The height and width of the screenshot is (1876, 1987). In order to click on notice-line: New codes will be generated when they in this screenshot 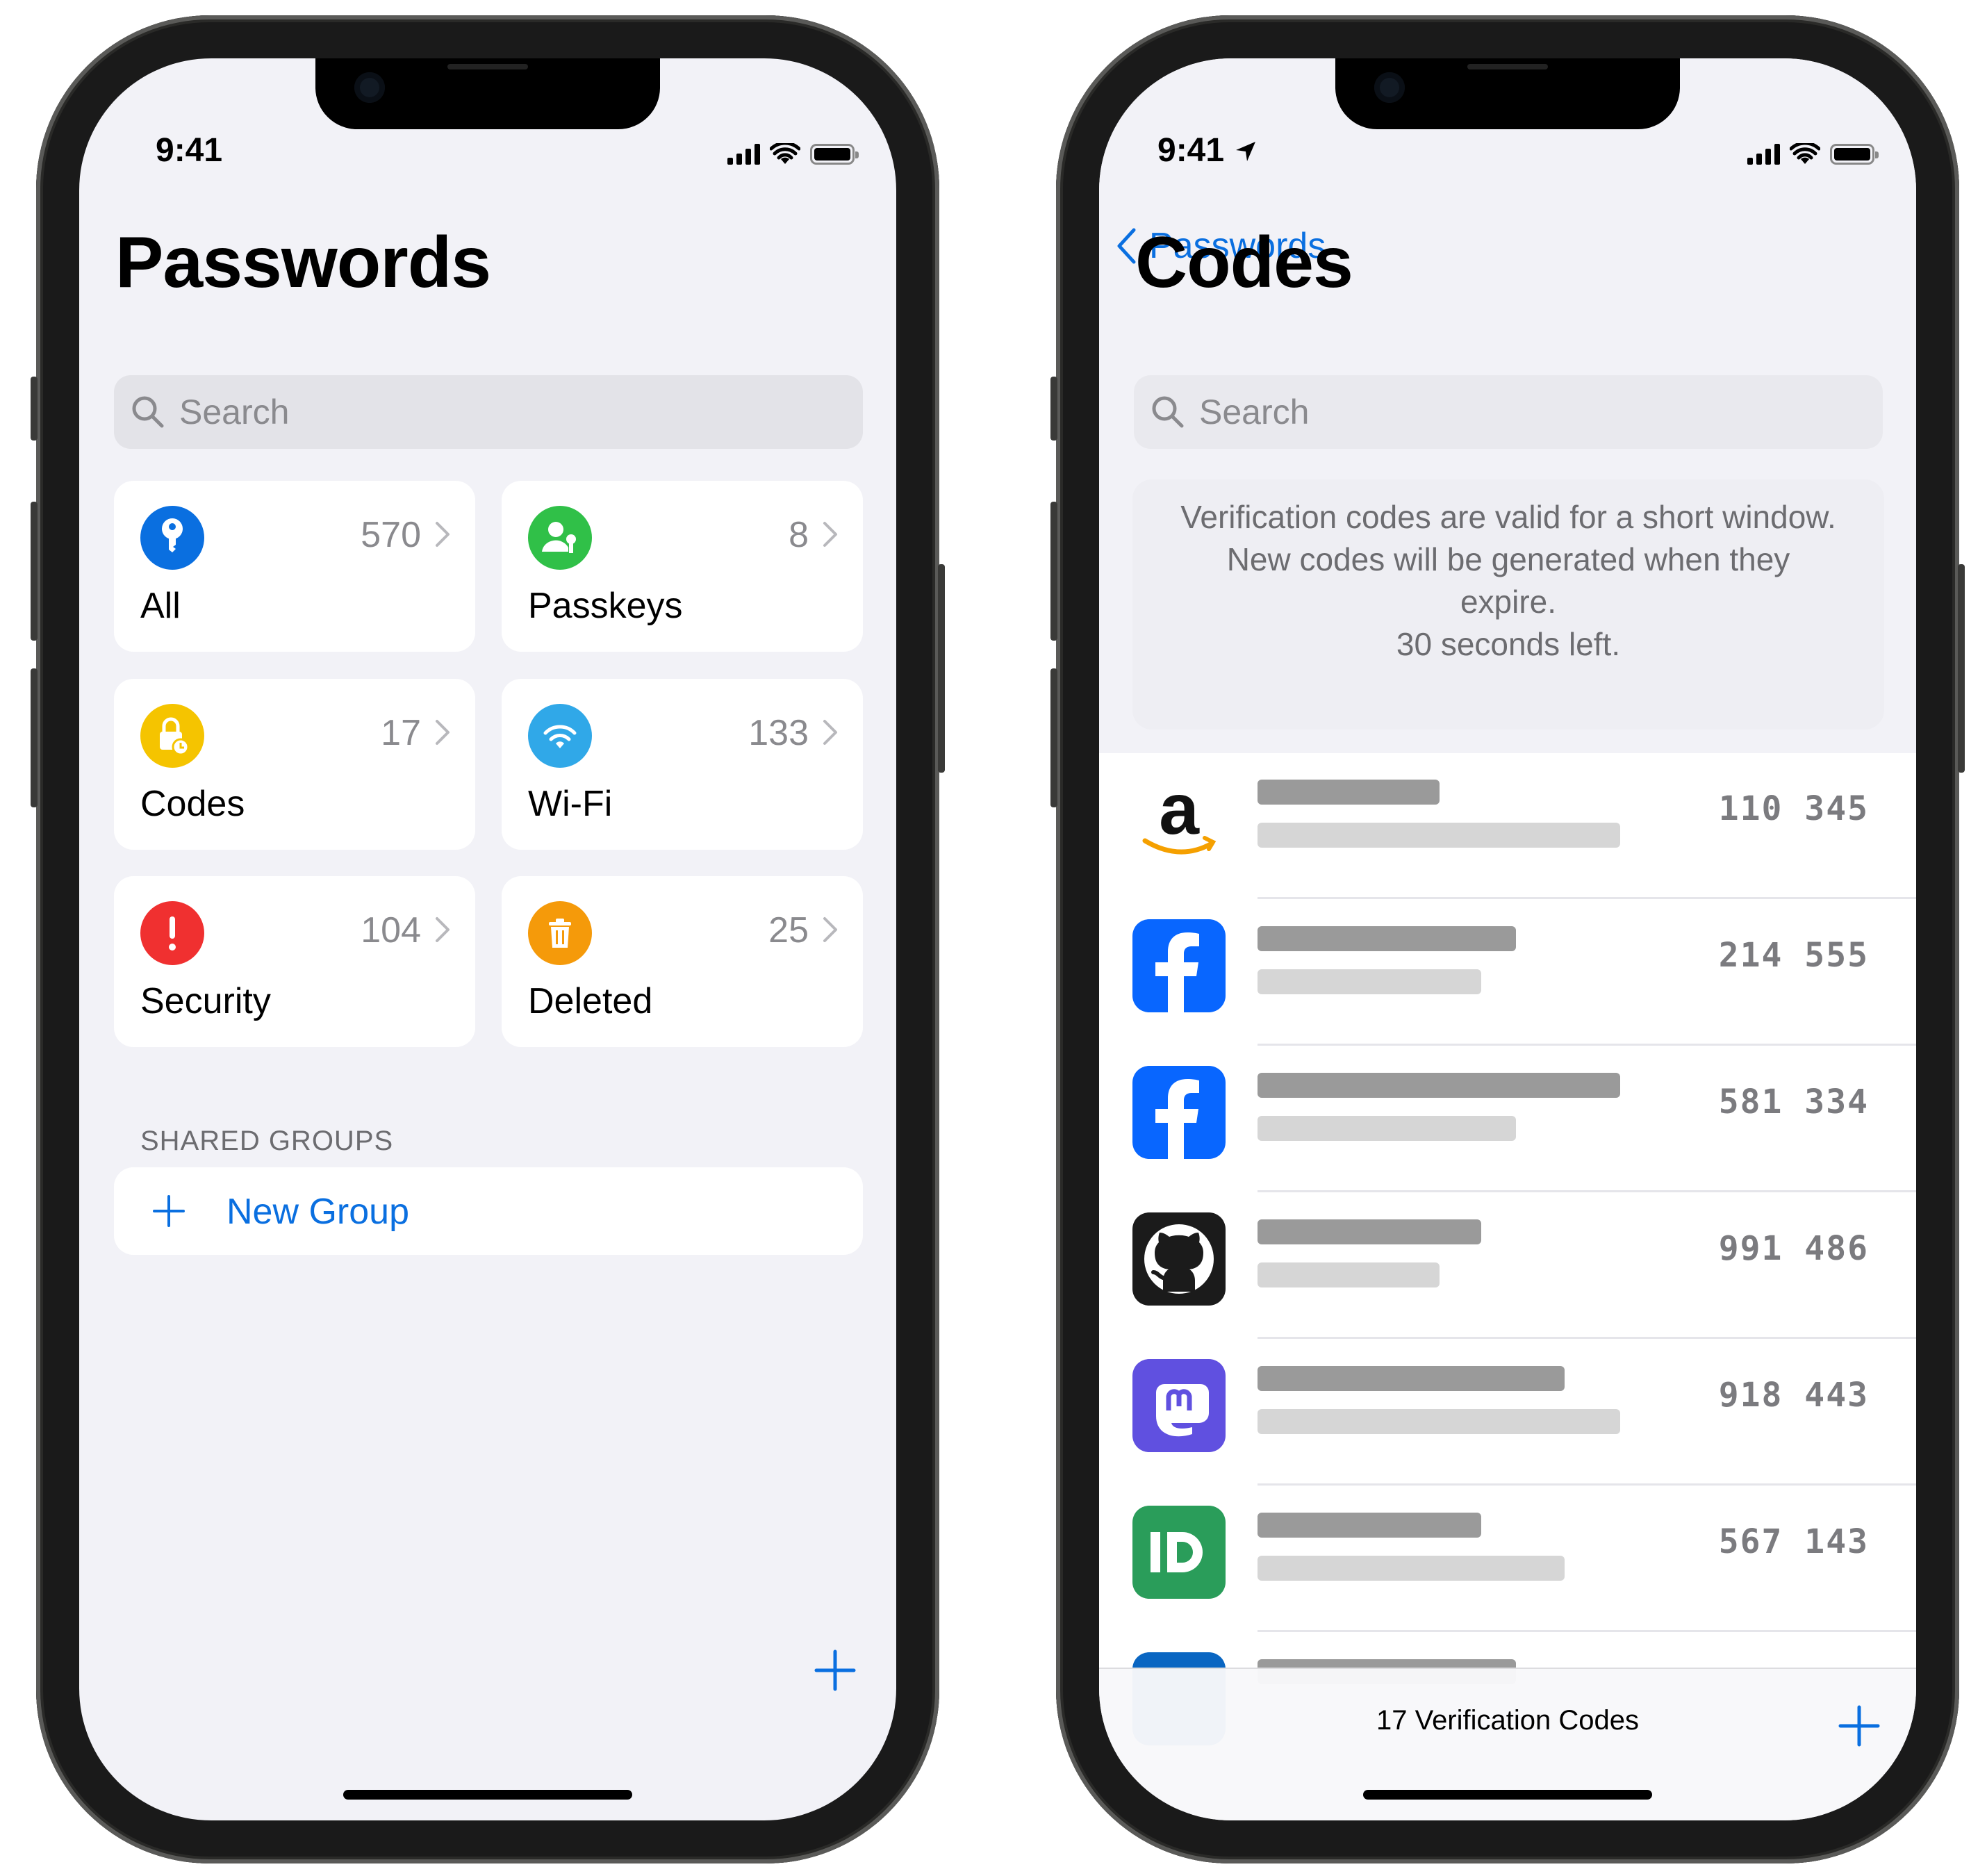, I will do `click(1508, 559)`.